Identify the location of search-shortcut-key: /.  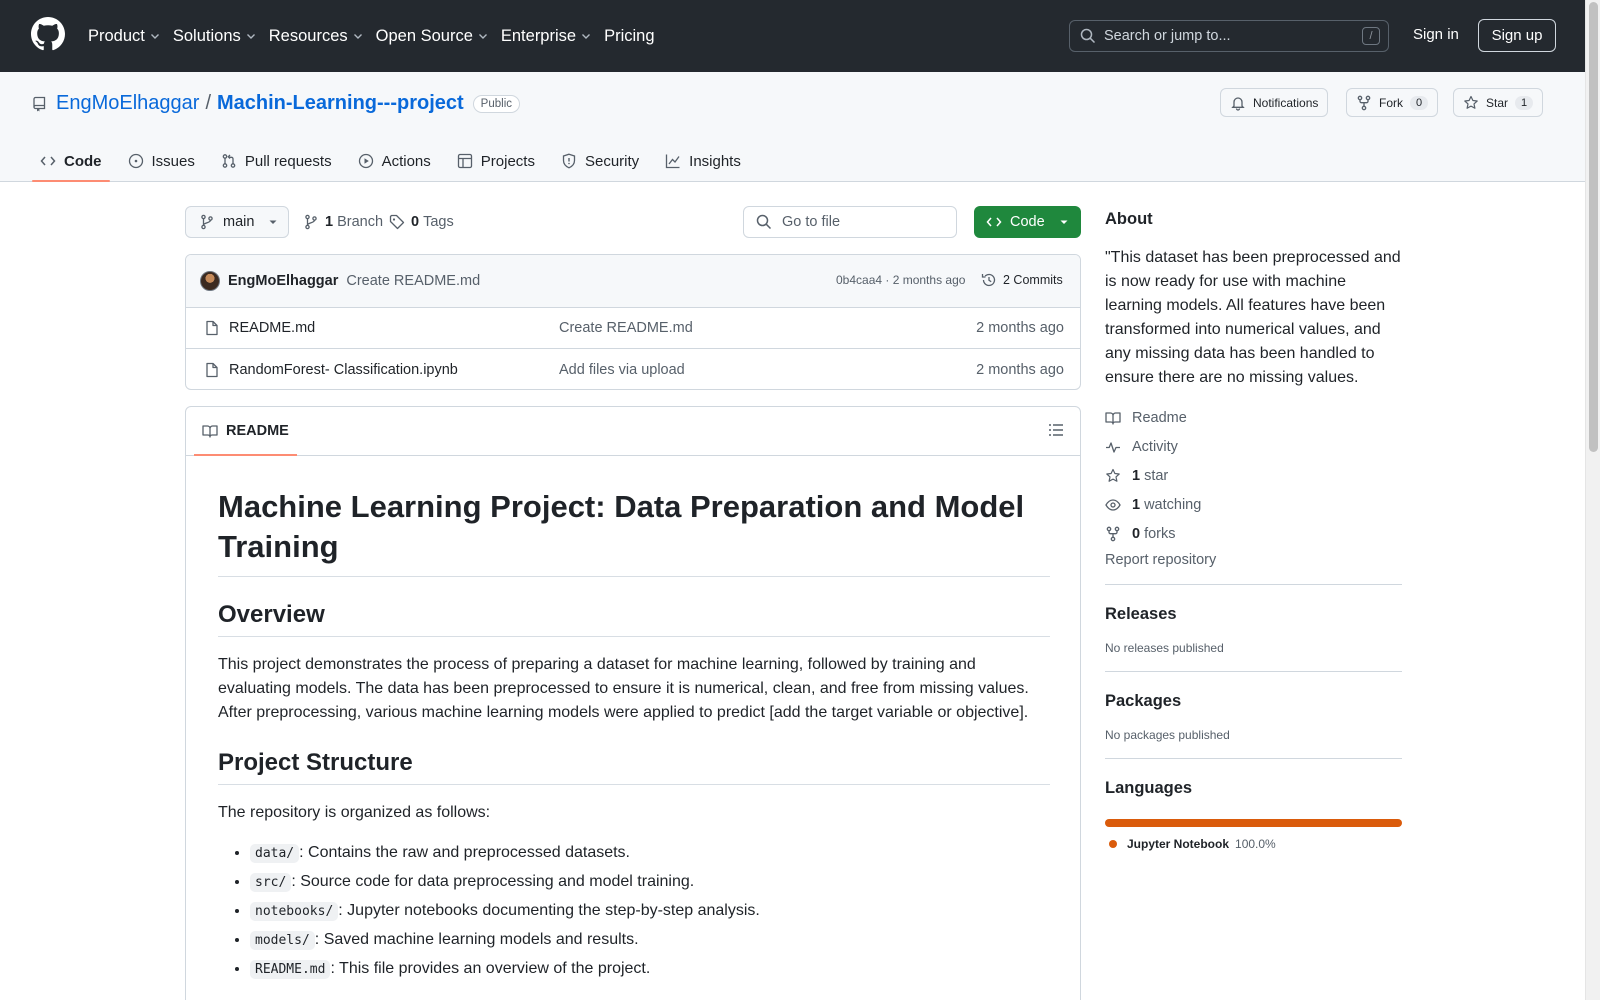
(1371, 36).